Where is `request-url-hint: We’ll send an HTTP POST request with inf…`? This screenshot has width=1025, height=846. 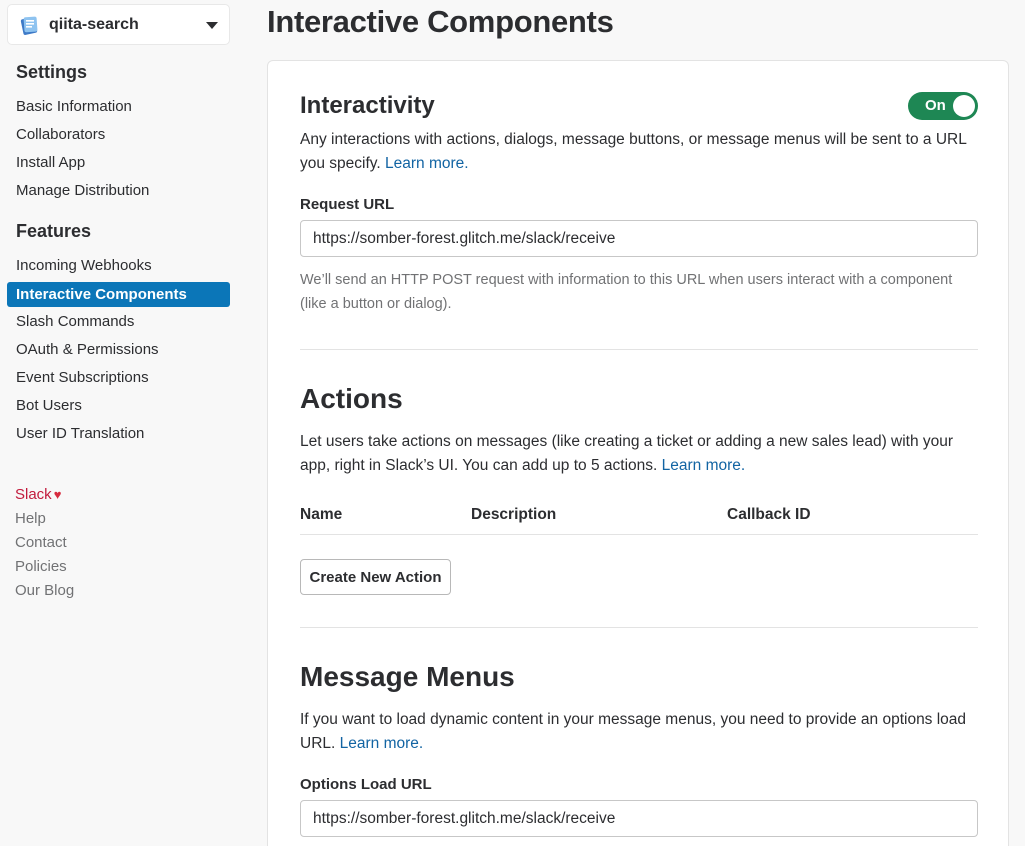 request-url-hint: We’ll send an HTTP POST request with inf… is located at coordinates (626, 292).